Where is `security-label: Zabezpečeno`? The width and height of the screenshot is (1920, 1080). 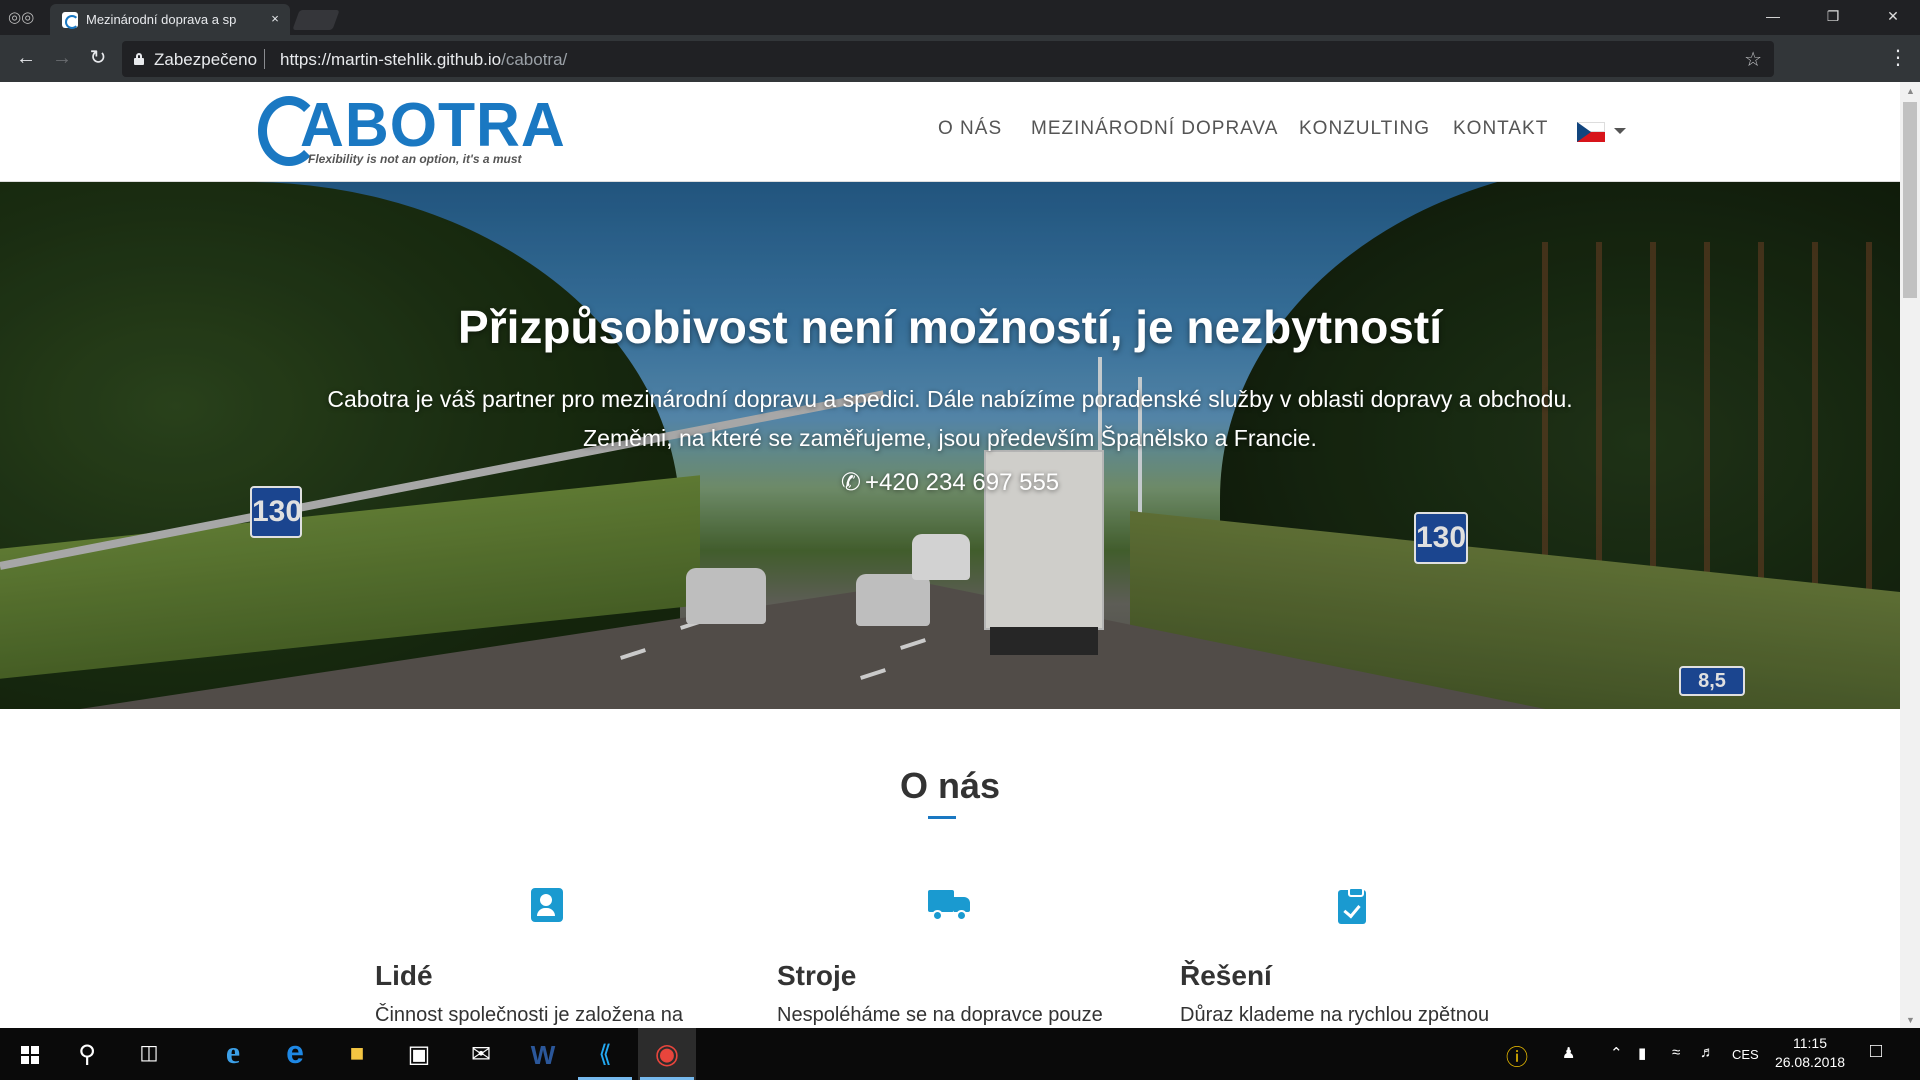 security-label: Zabezpečeno is located at coordinates (206, 59).